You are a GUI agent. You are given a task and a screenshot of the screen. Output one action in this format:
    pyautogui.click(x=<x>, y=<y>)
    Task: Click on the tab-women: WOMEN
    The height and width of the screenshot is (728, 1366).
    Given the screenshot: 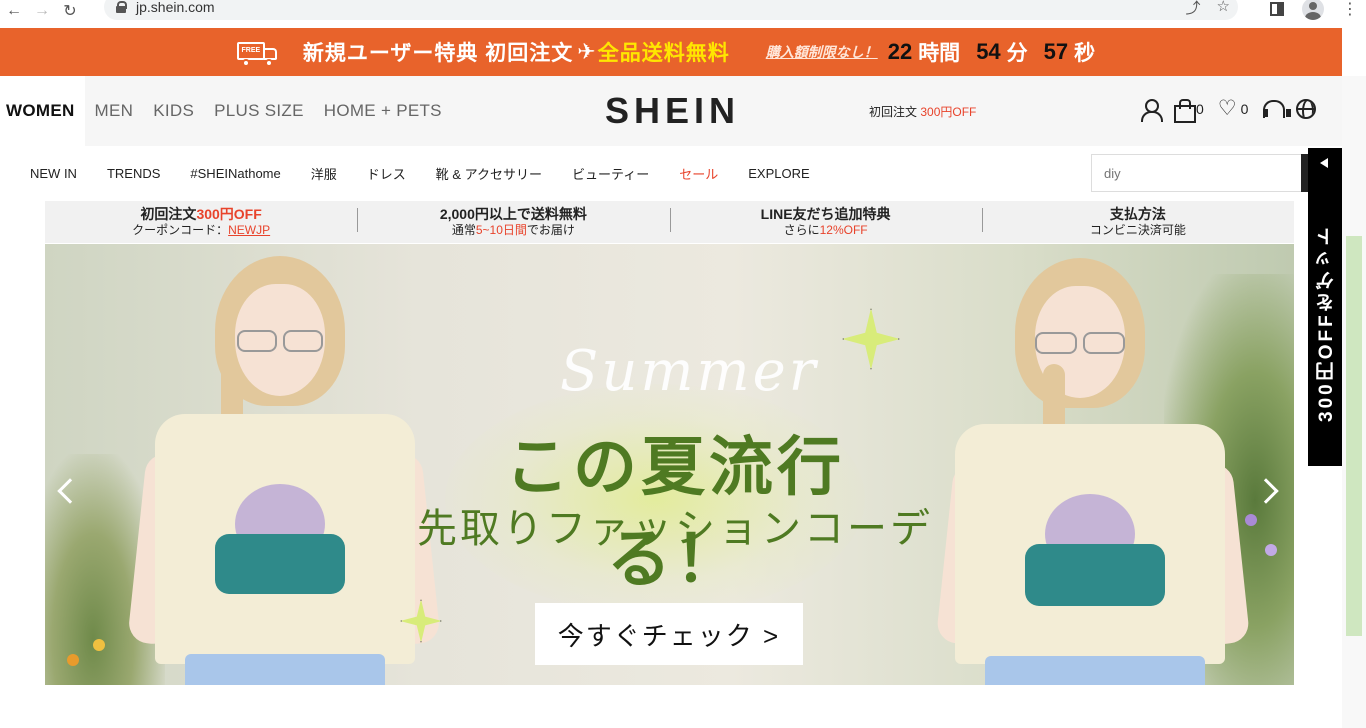 What is the action you would take?
    pyautogui.click(x=42, y=111)
    